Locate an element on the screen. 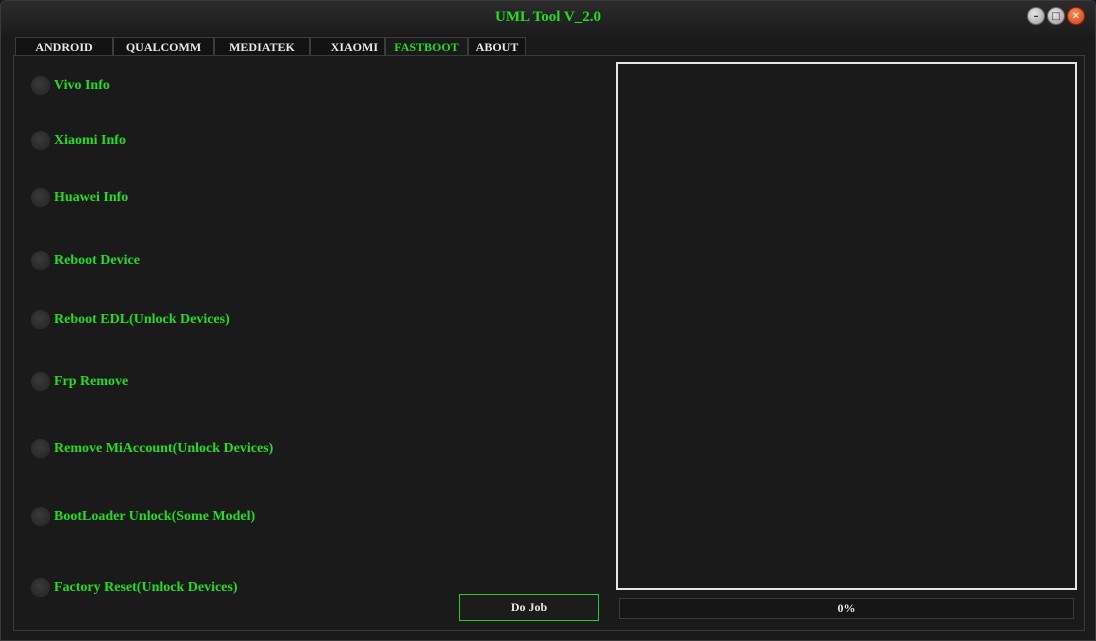 The height and width of the screenshot is (641, 1096). option-frp-remove: Frp Remove is located at coordinates (79, 381).